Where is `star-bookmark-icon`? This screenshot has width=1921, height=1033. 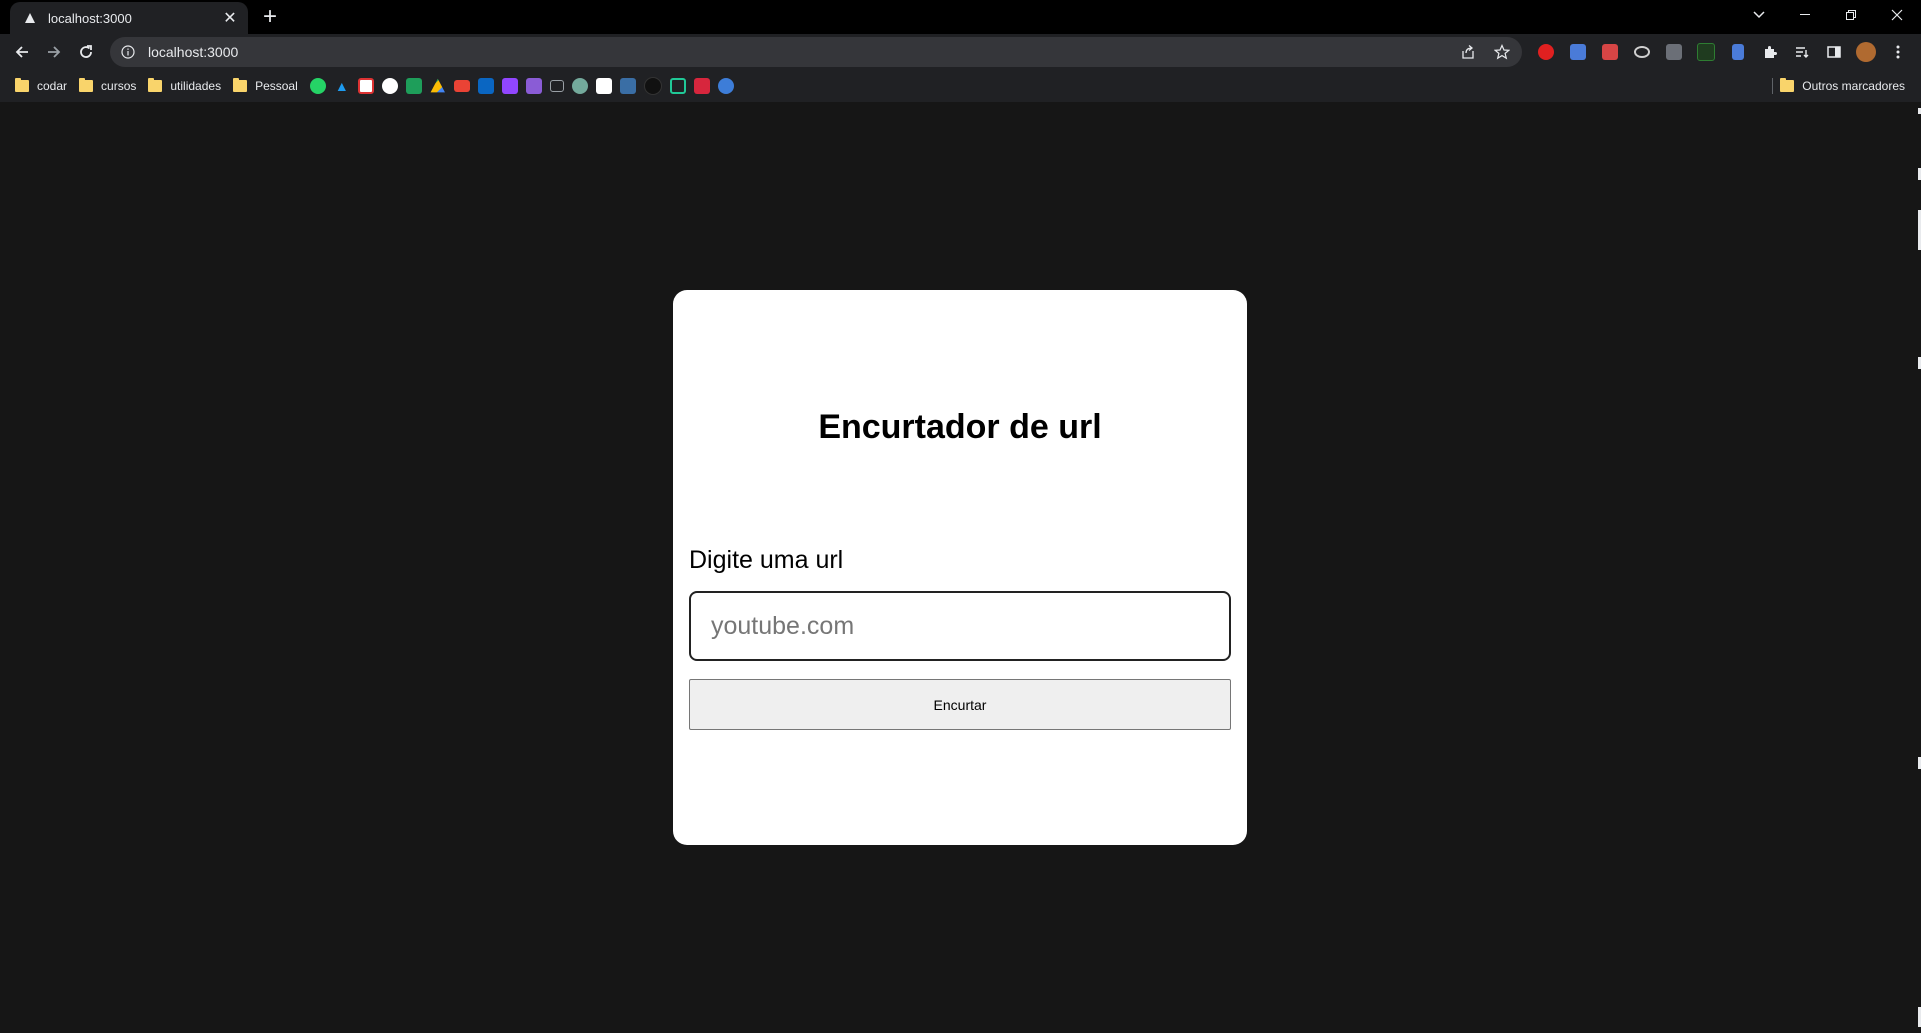 star-bookmark-icon is located at coordinates (1502, 52).